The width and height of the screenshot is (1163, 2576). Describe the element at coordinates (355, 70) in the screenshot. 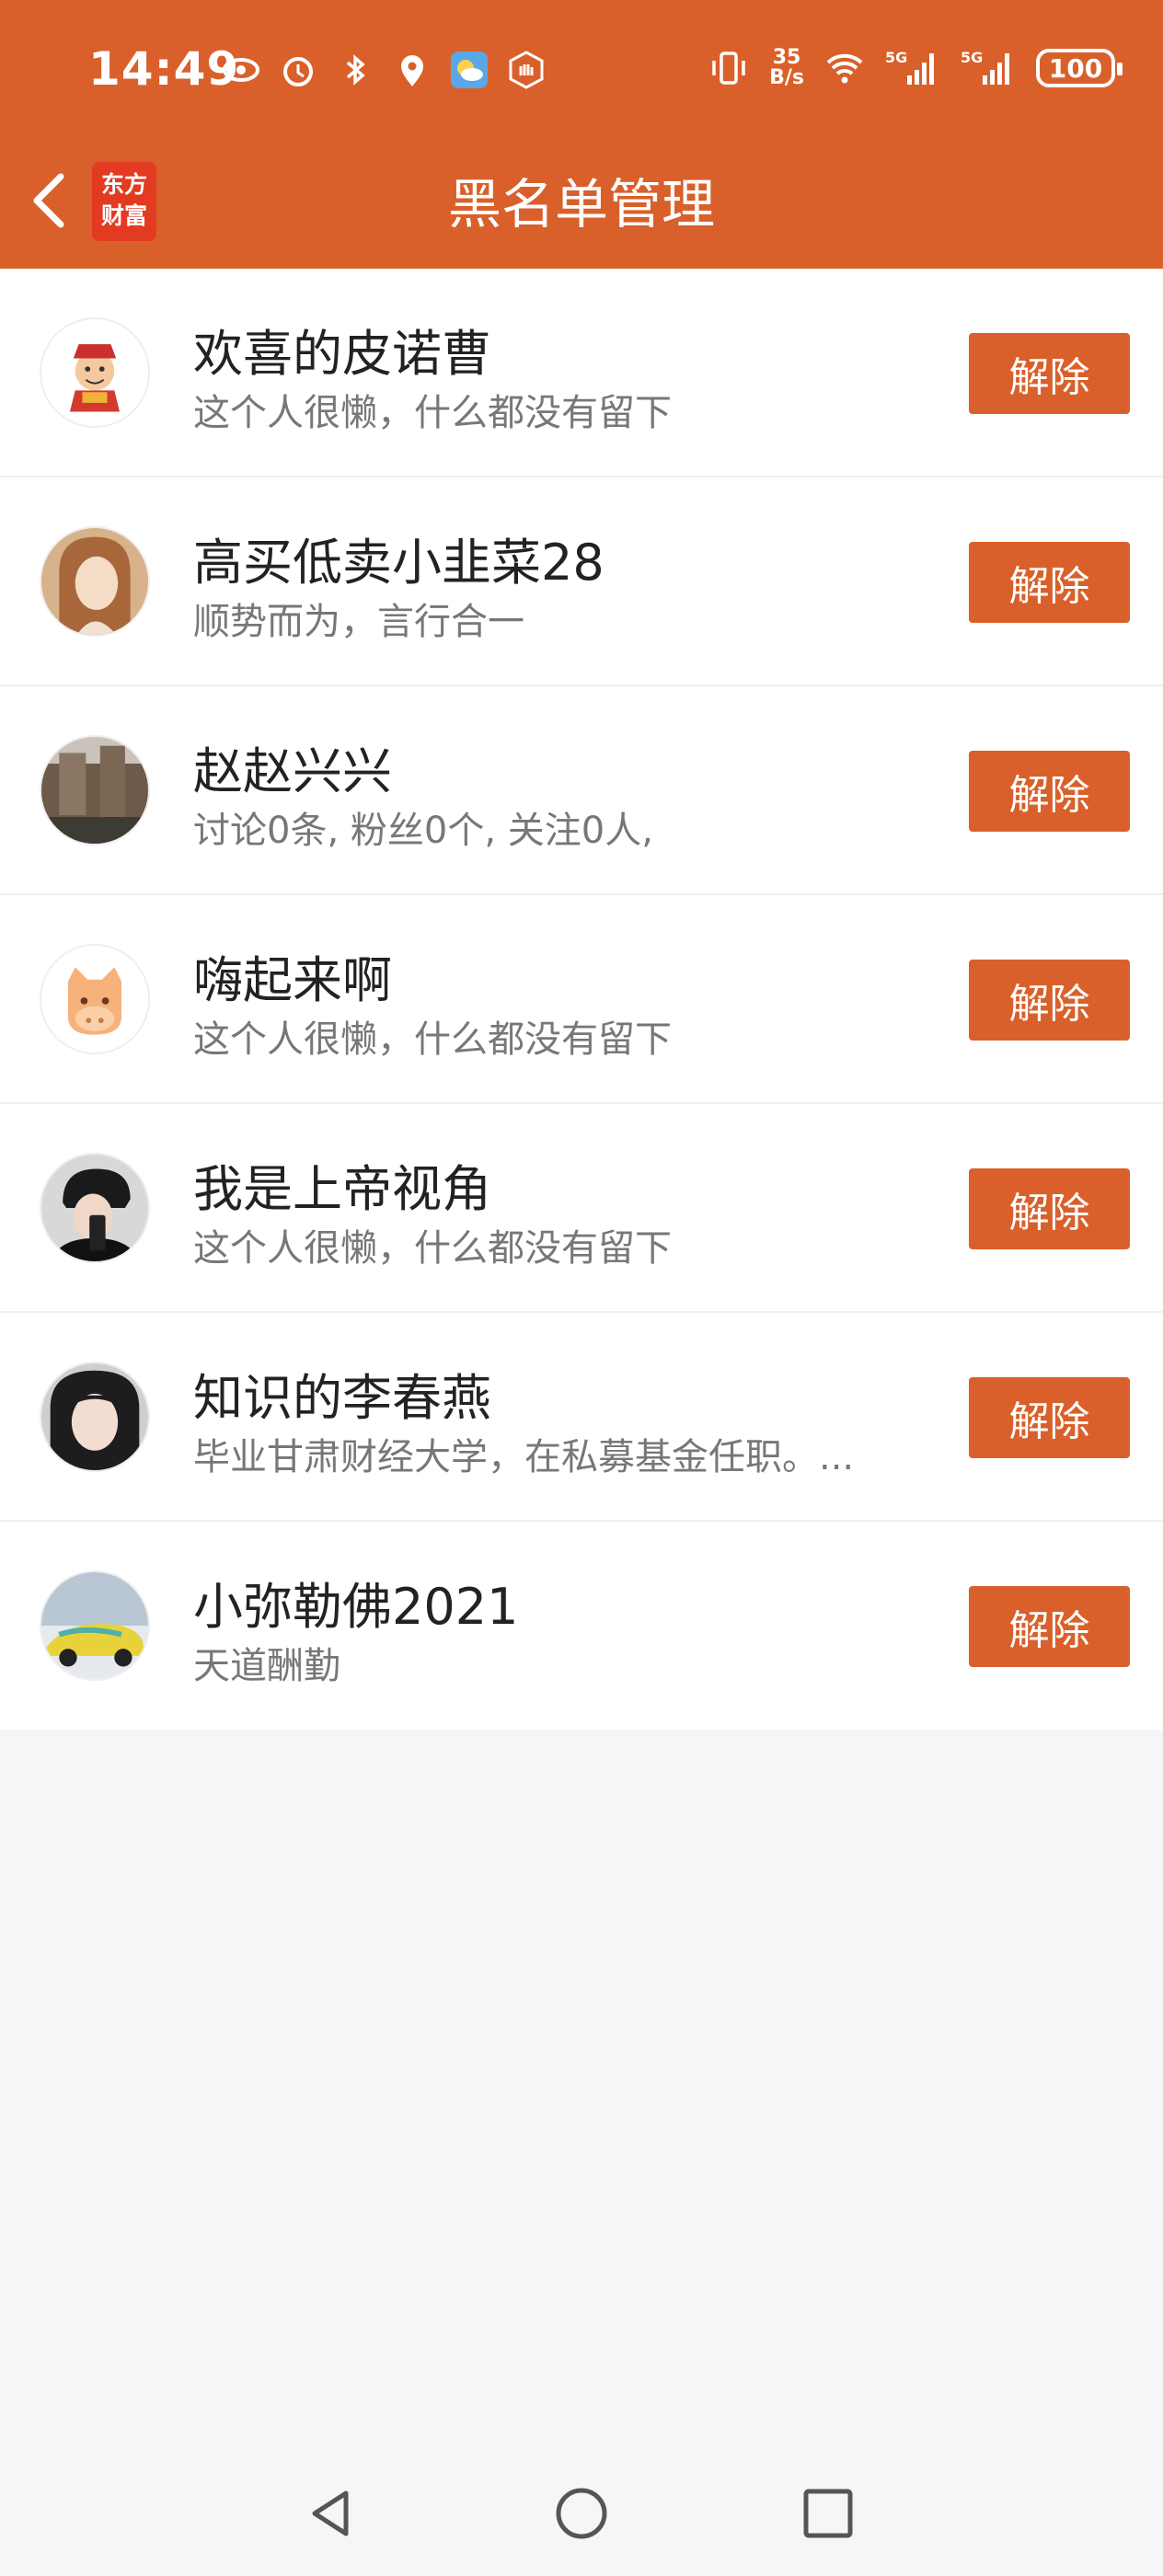

I see `bluetooth-icon` at that location.